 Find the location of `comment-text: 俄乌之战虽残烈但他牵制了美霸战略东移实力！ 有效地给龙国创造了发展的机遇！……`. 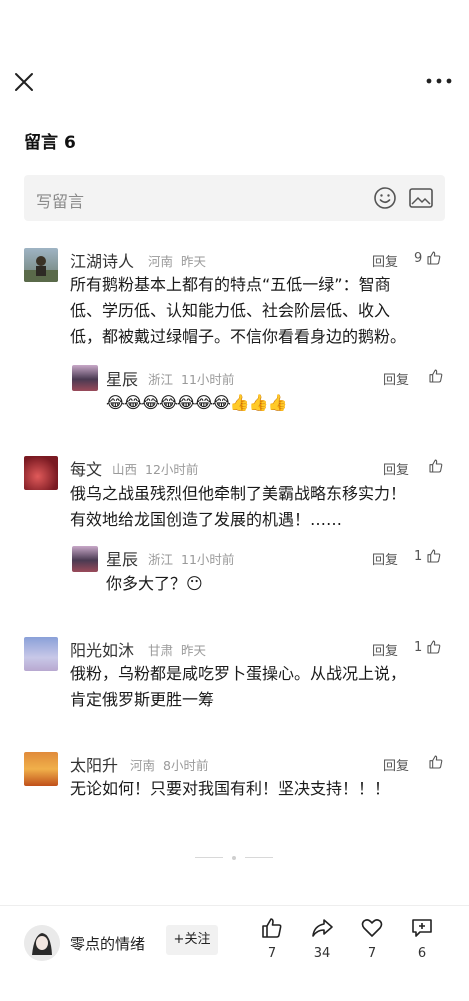

comment-text: 俄乌之战虽残烈但他牵制了美霸战略东移实力！ 有效地给龙国创造了发展的机遇！…… is located at coordinates (238, 507).